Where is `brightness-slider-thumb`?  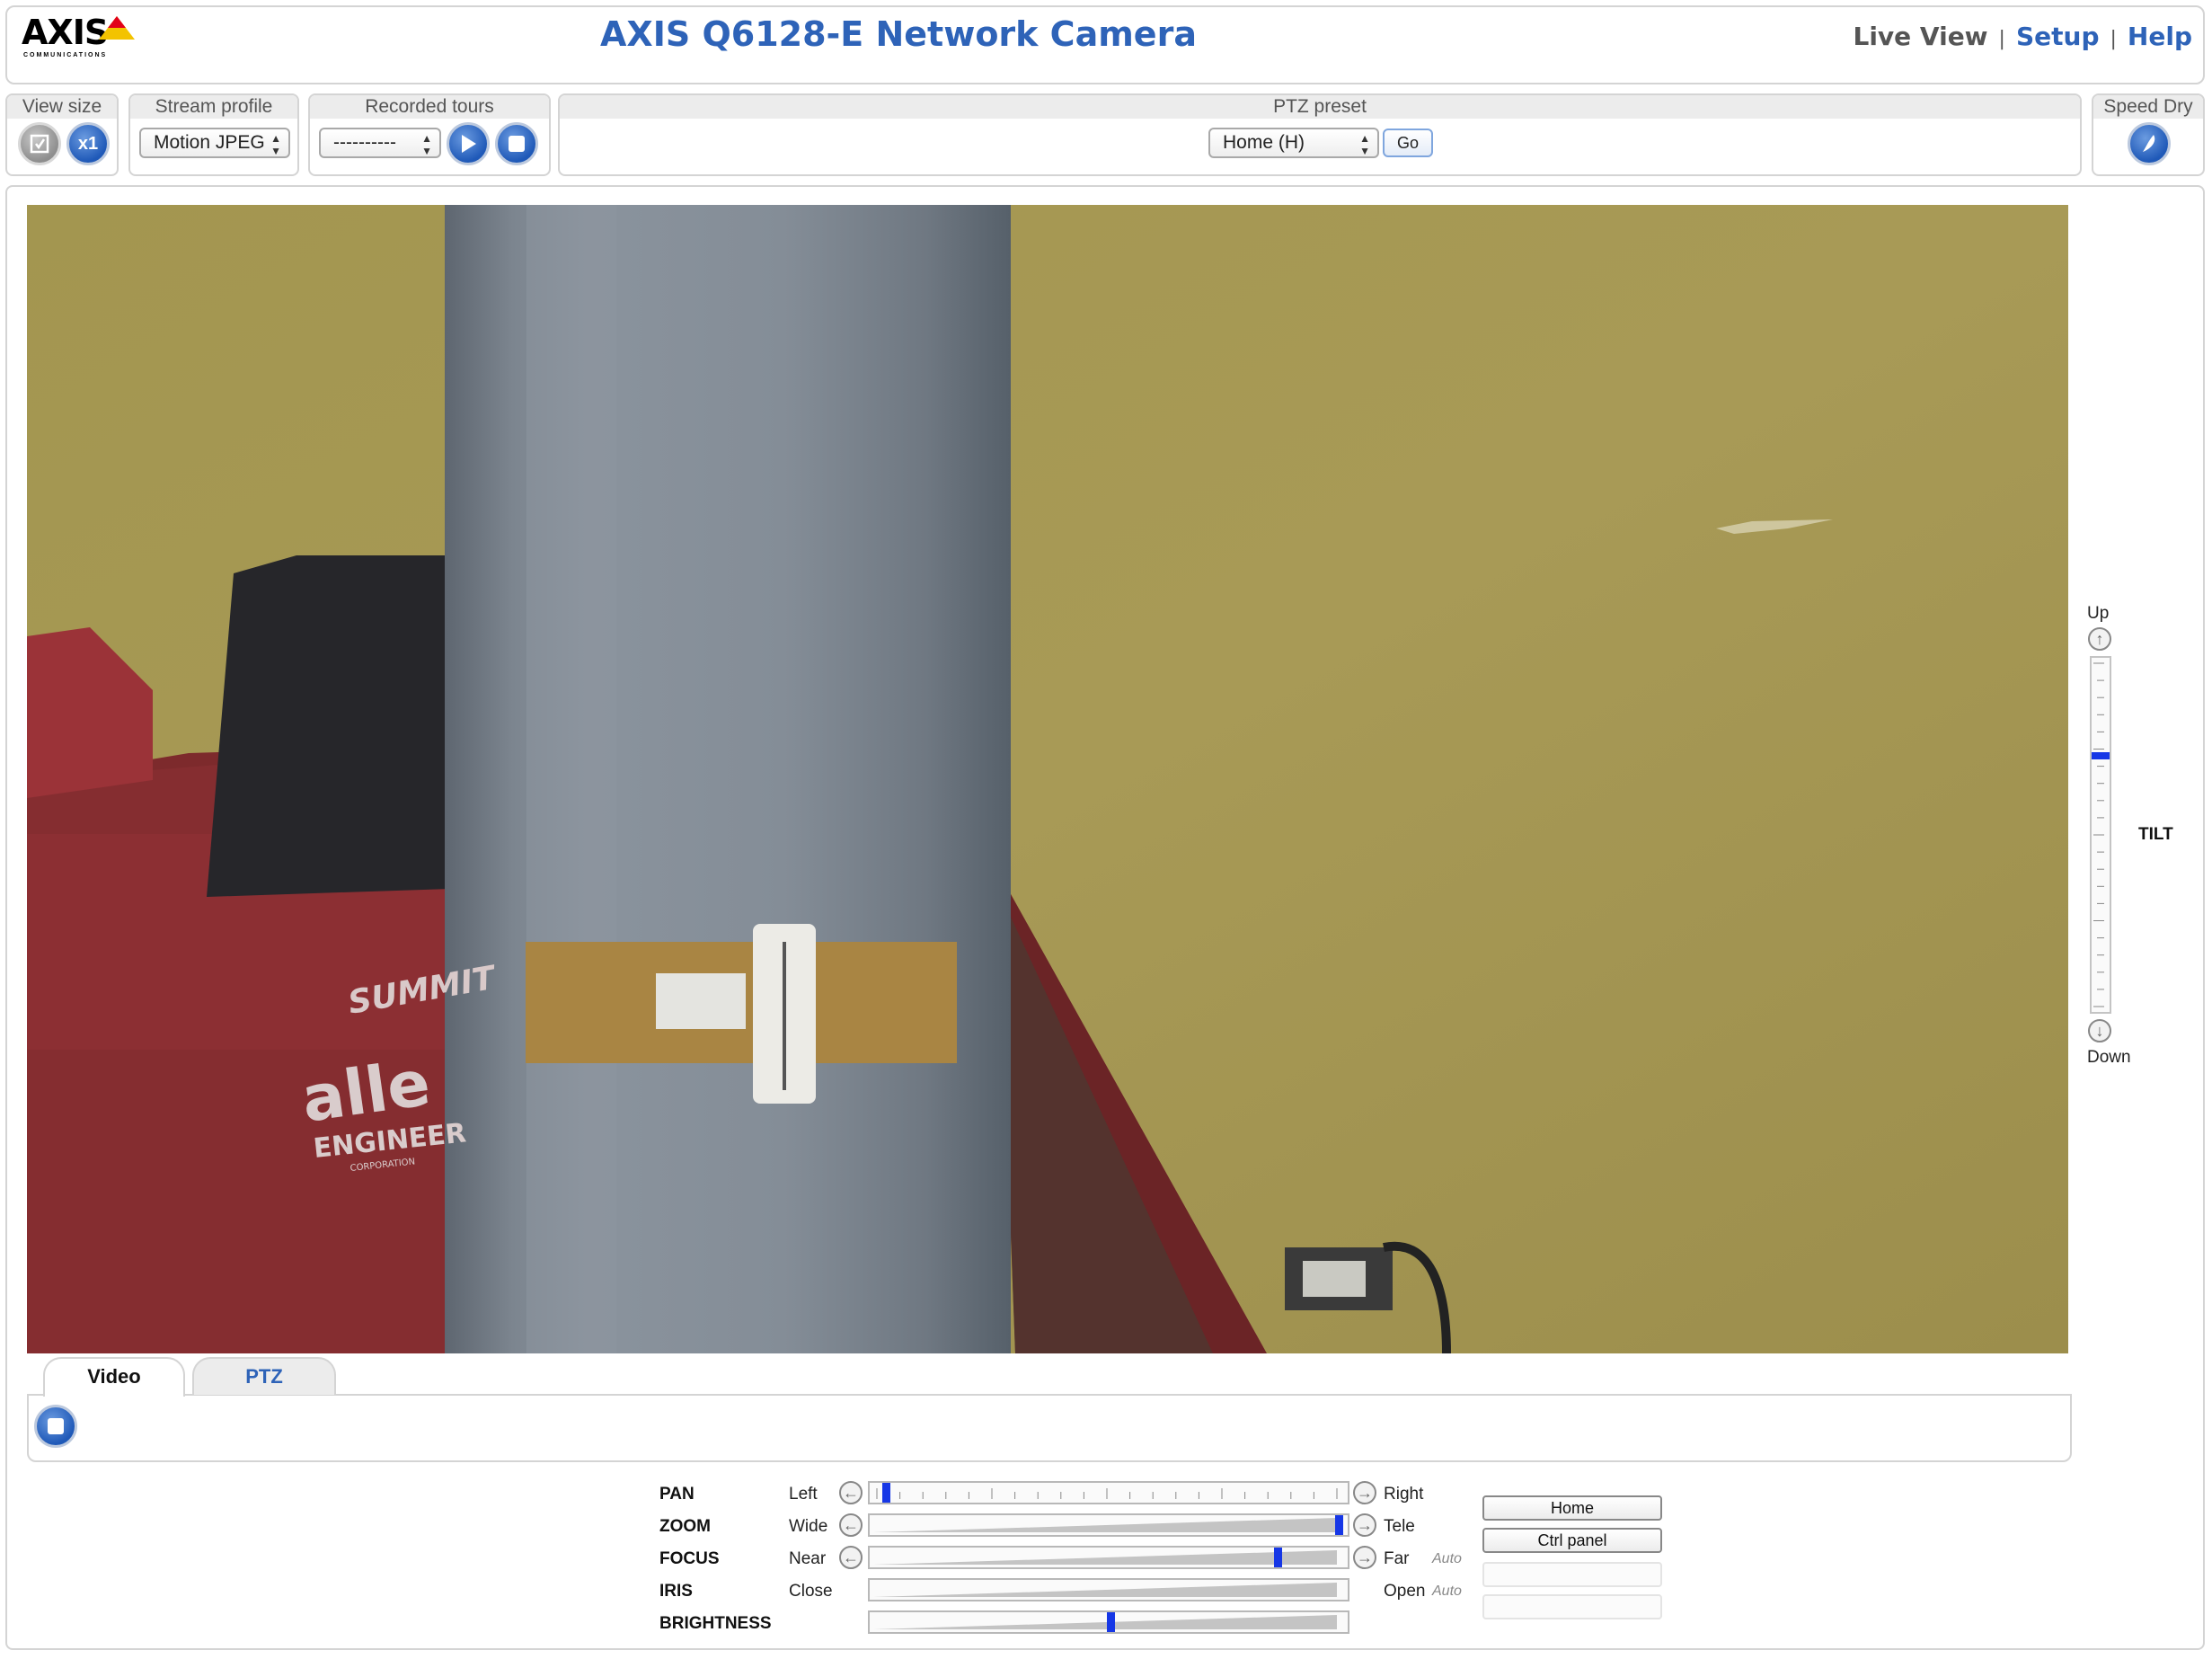 brightness-slider-thumb is located at coordinates (1111, 1622).